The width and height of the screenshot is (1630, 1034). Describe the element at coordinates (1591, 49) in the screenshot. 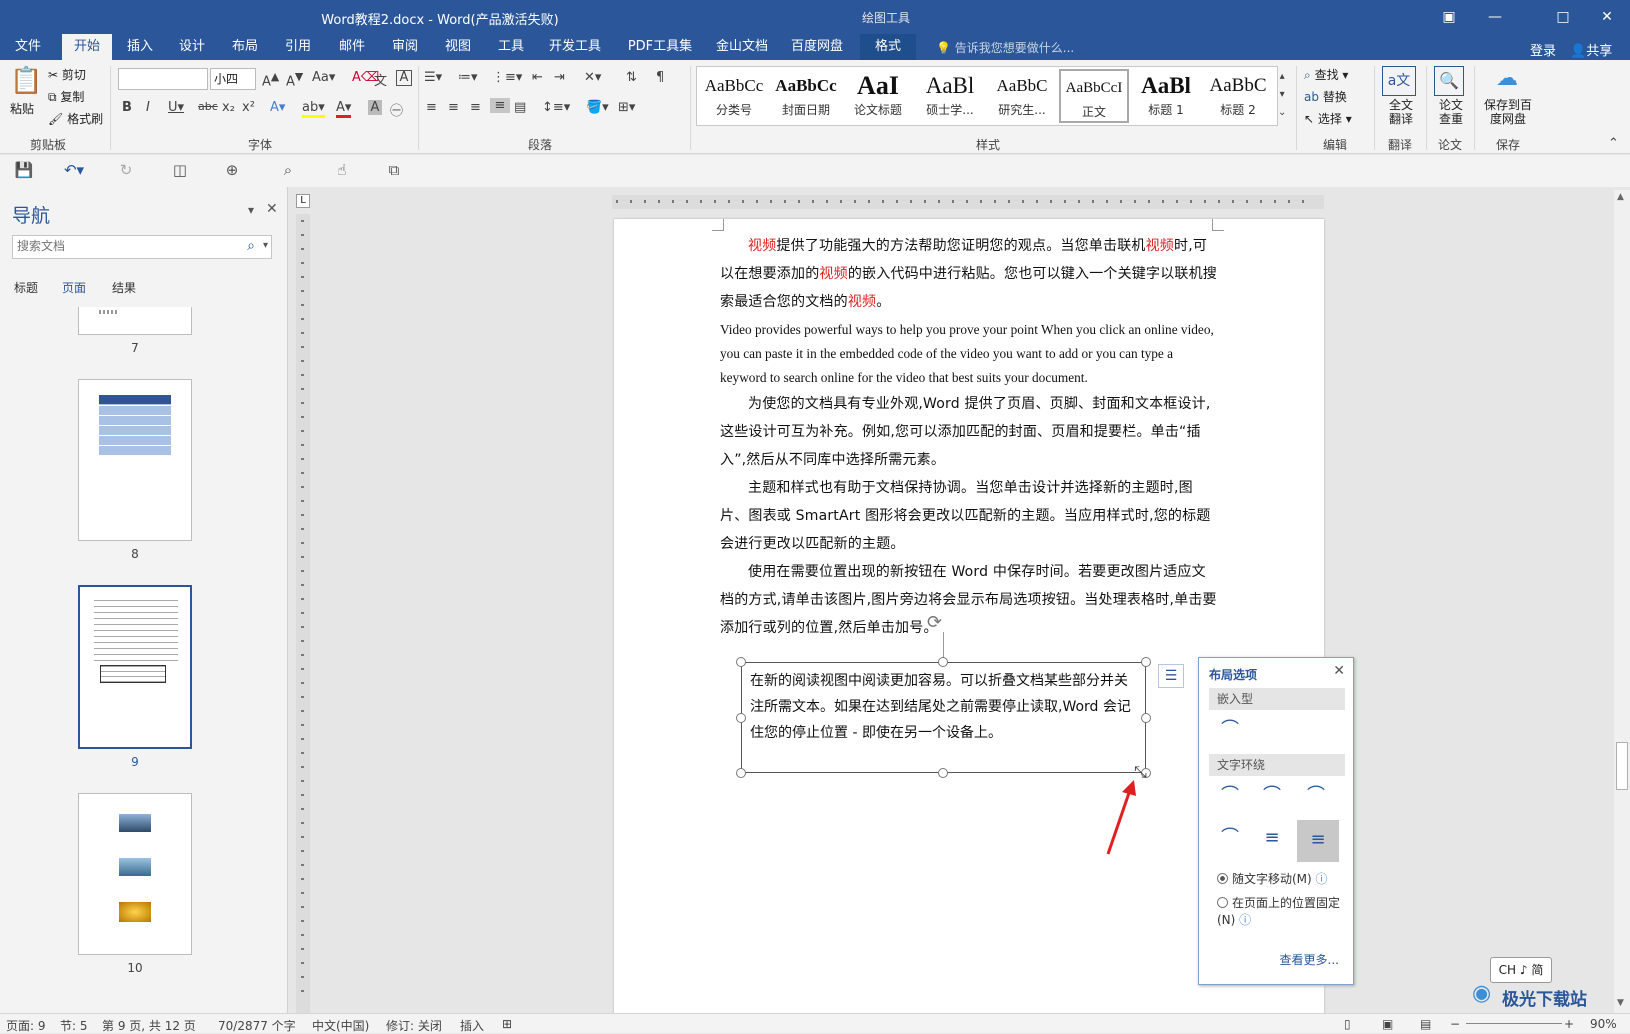

I see `share-button: 👤共享` at that location.